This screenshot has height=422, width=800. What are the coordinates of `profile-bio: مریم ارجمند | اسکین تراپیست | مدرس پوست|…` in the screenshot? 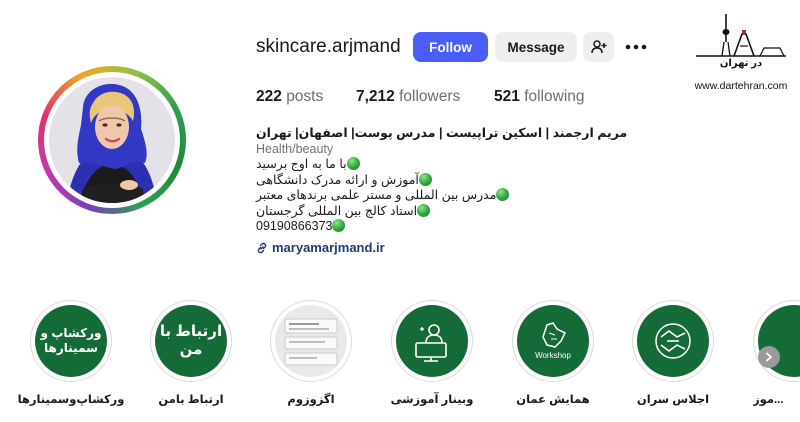 It's located at (441, 180).